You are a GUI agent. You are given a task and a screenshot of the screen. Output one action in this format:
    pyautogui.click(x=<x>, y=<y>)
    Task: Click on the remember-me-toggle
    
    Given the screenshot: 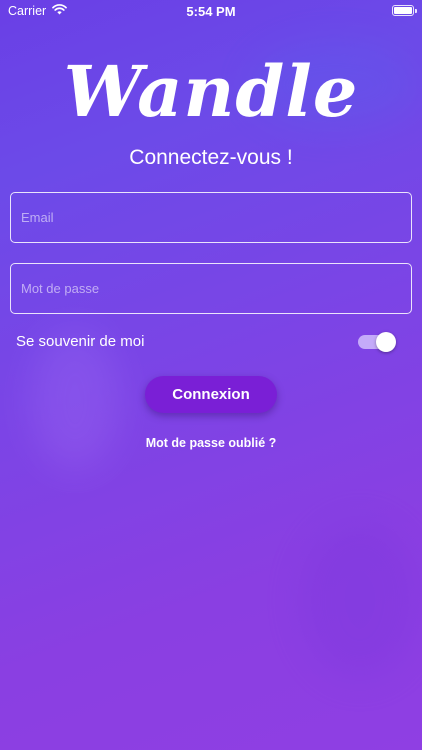 What is the action you would take?
    pyautogui.click(x=377, y=342)
    